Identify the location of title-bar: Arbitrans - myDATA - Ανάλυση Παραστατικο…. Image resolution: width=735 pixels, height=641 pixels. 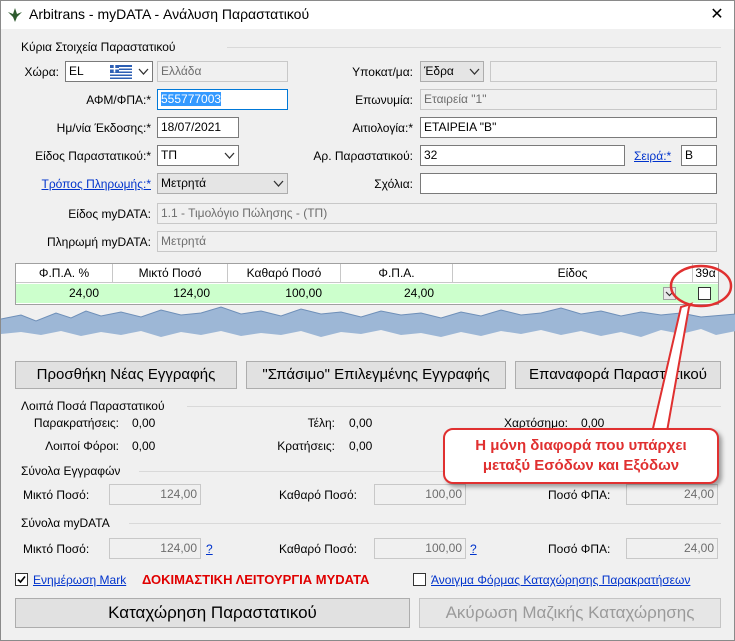
(367, 15).